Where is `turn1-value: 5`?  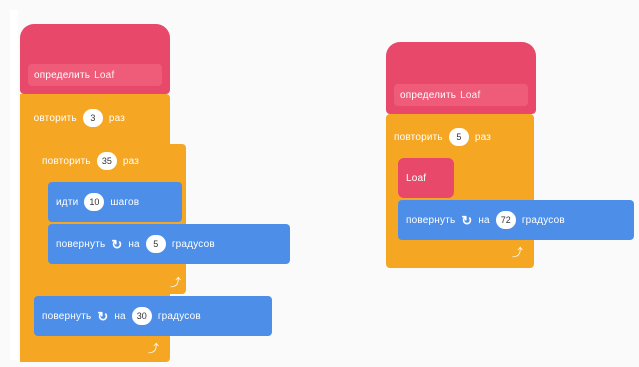
turn1-value: 5 is located at coordinates (155, 244).